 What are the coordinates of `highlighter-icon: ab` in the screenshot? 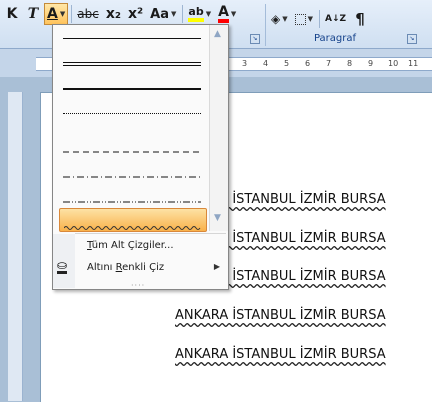 It's located at (196, 14).